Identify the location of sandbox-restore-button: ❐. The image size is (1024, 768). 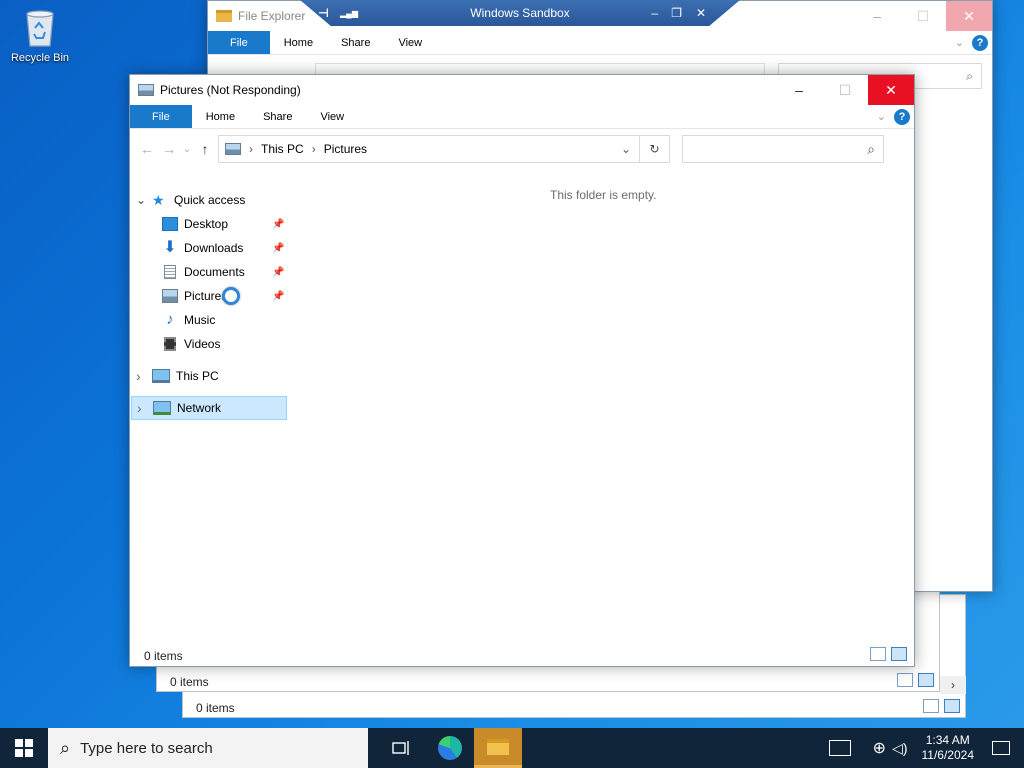
(676, 13).